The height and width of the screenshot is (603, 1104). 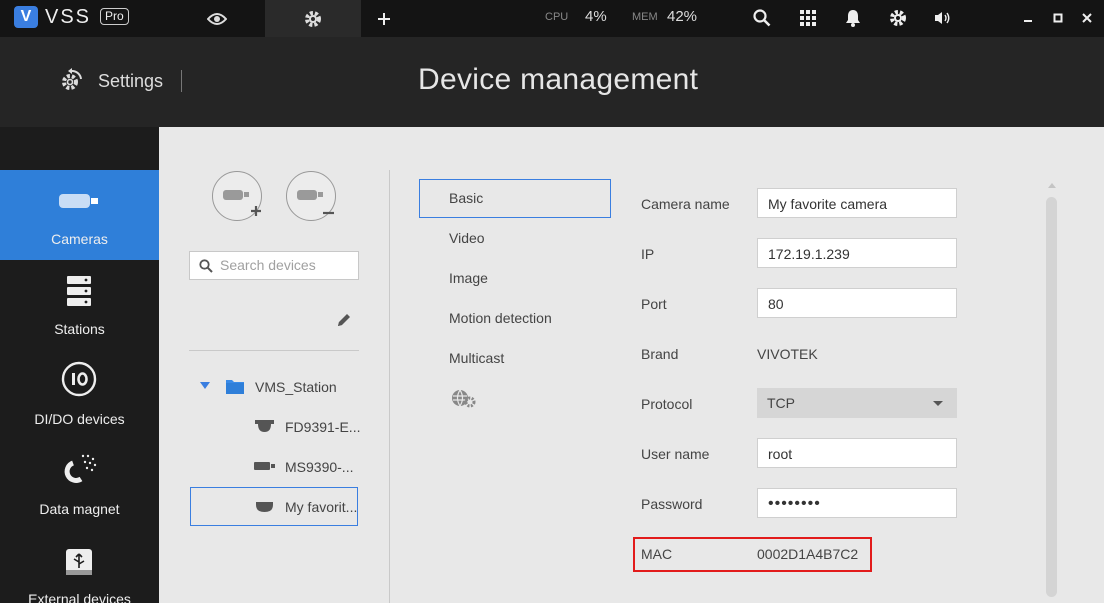 I want to click on notifications-button, so click(x=853, y=18).